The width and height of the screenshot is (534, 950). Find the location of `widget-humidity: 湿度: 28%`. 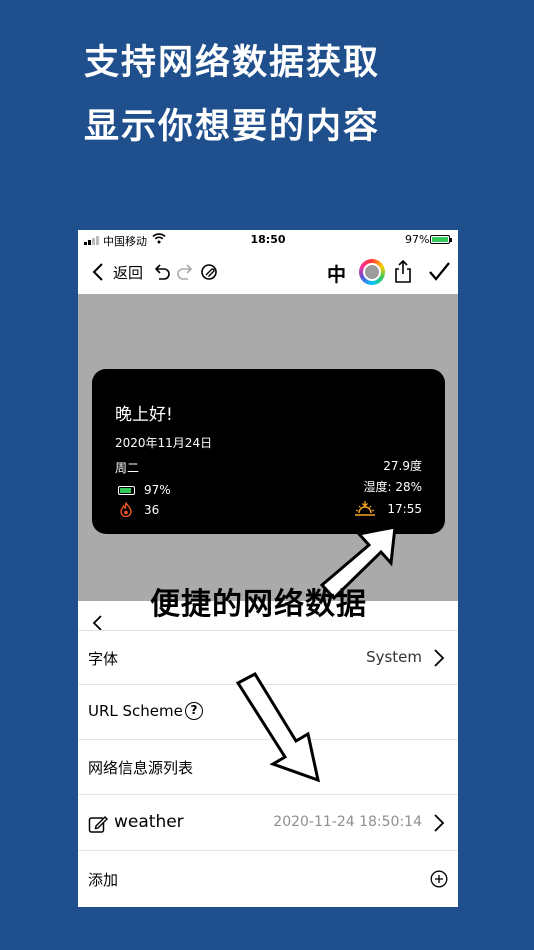

widget-humidity: 湿度: 28% is located at coordinates (392, 487).